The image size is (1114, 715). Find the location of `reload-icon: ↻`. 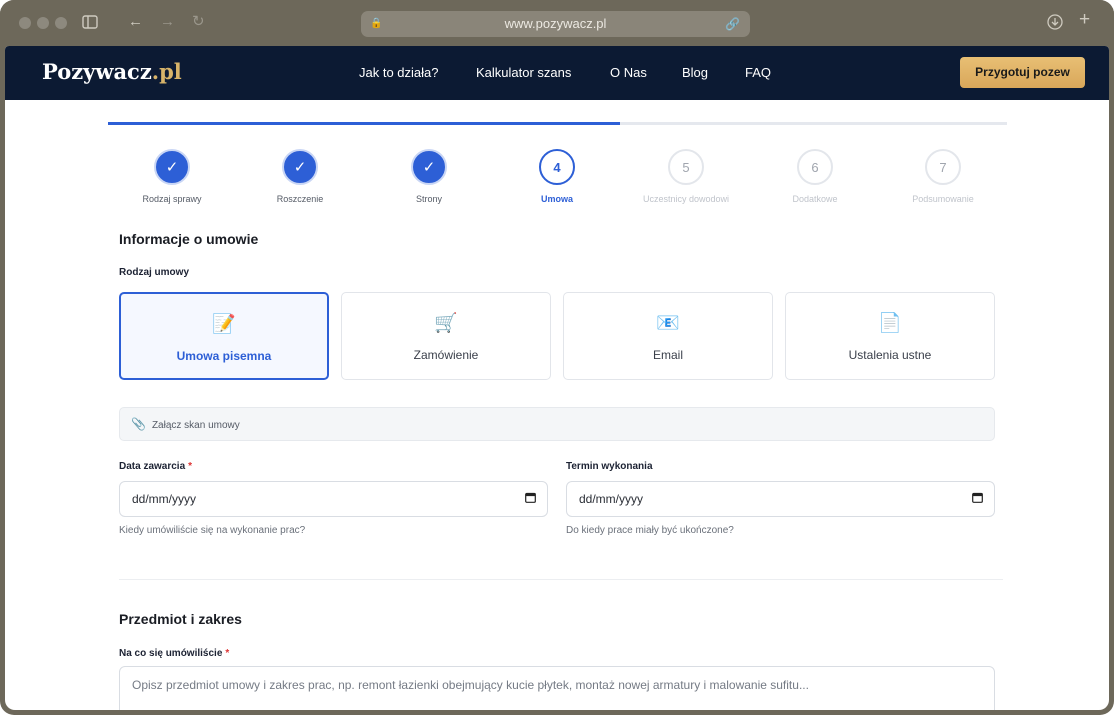

reload-icon: ↻ is located at coordinates (198, 22).